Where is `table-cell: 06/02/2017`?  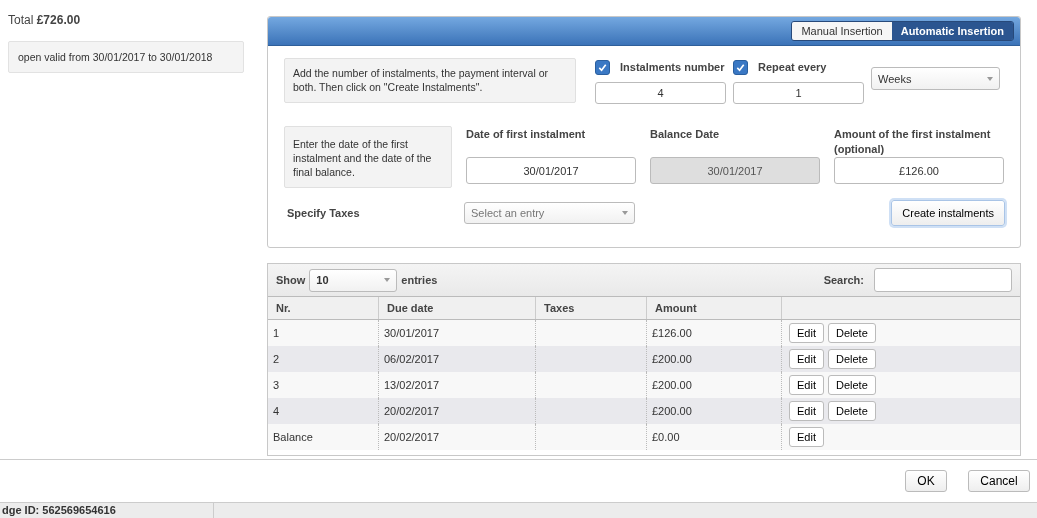 table-cell: 06/02/2017 is located at coordinates (412, 359).